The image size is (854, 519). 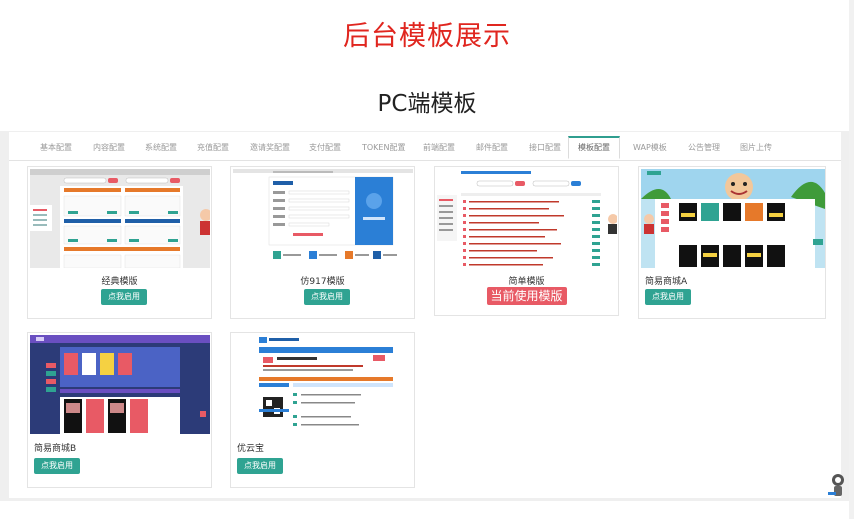 I want to click on template-card-classic: 经典模版 点我启用, so click(x=119, y=242).